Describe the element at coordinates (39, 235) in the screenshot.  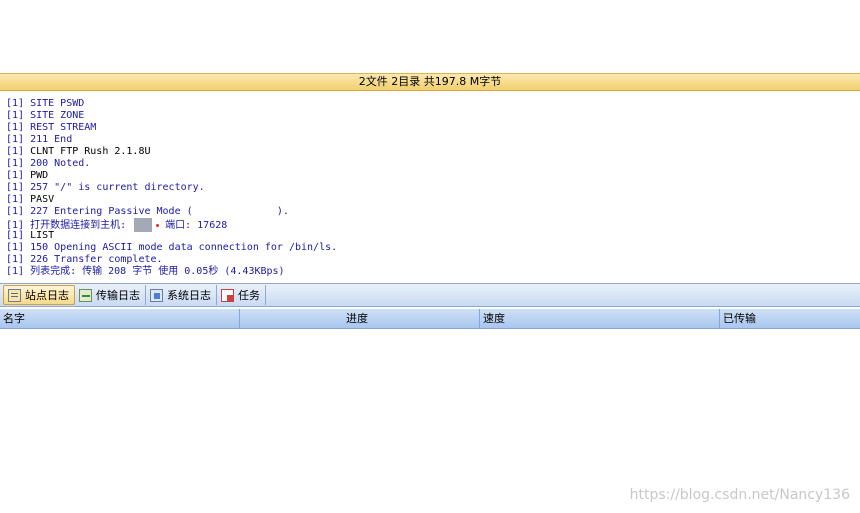
I see `log-line-text: LIST` at that location.